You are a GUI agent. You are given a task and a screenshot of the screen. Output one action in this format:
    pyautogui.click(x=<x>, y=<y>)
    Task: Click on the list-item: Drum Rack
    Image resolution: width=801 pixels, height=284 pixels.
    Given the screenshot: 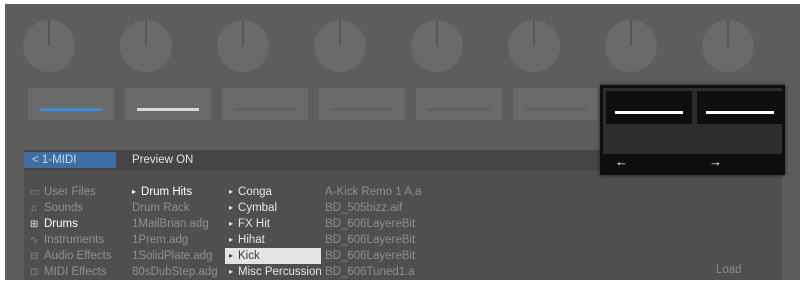 What is the action you would take?
    pyautogui.click(x=176, y=208)
    